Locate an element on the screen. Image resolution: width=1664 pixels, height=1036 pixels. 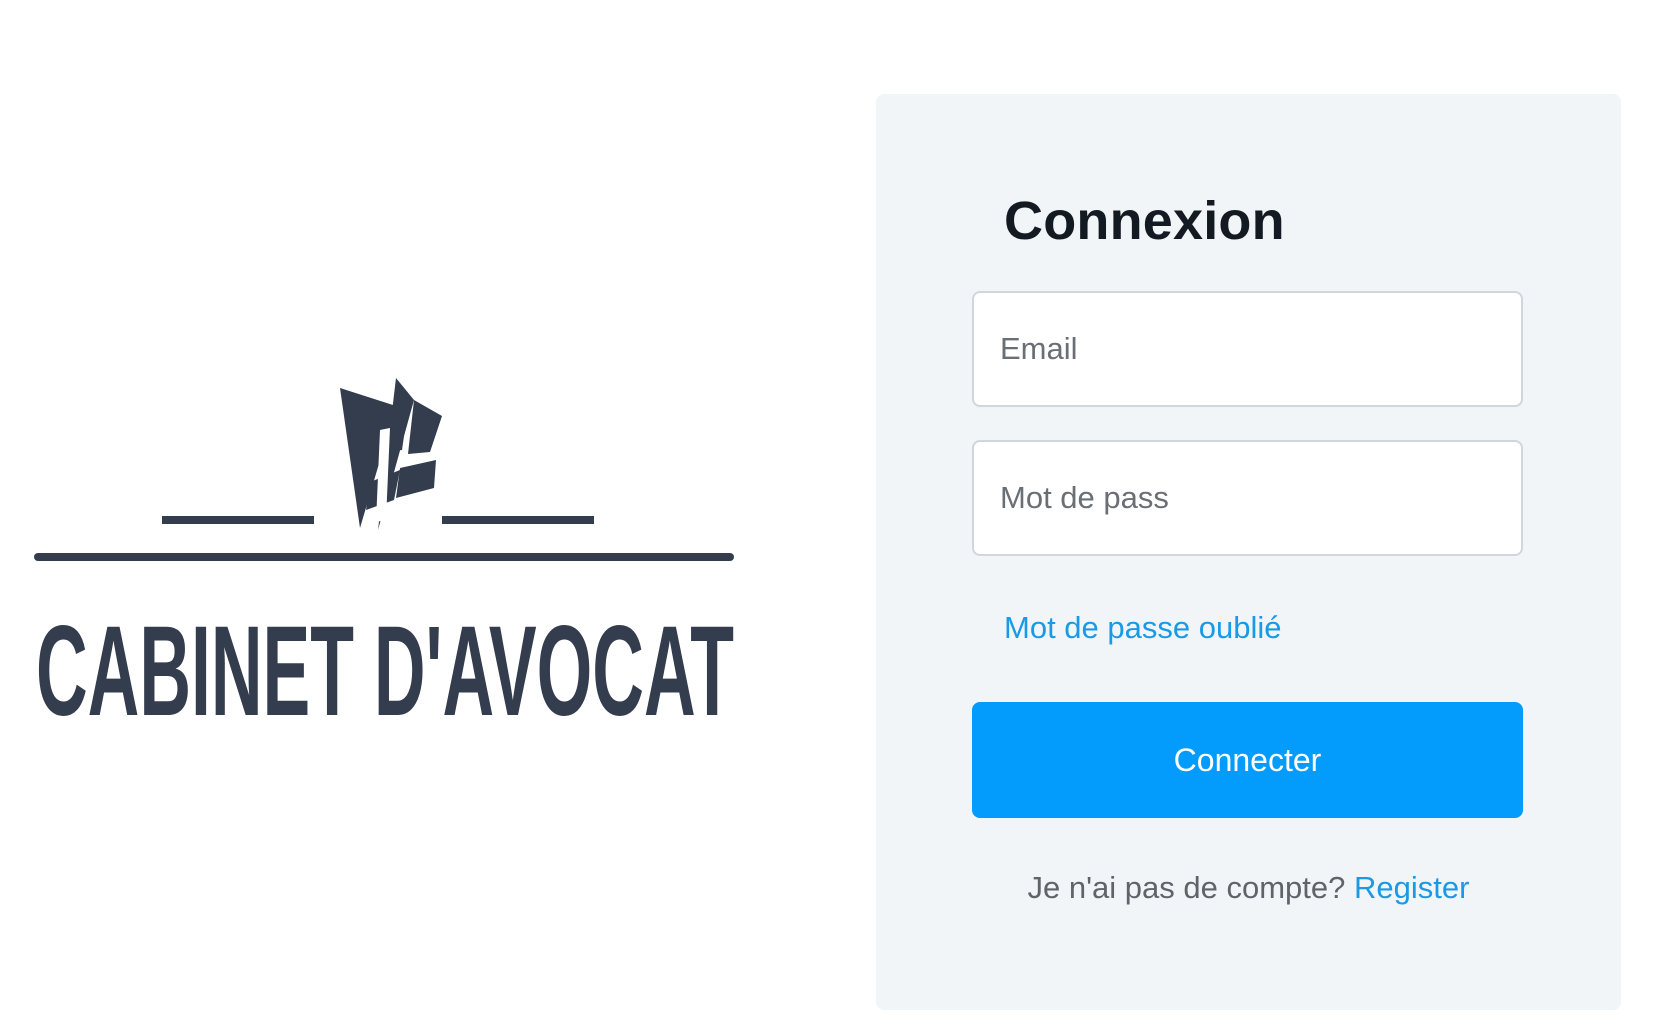
login-title: Connexion is located at coordinates (1144, 221).